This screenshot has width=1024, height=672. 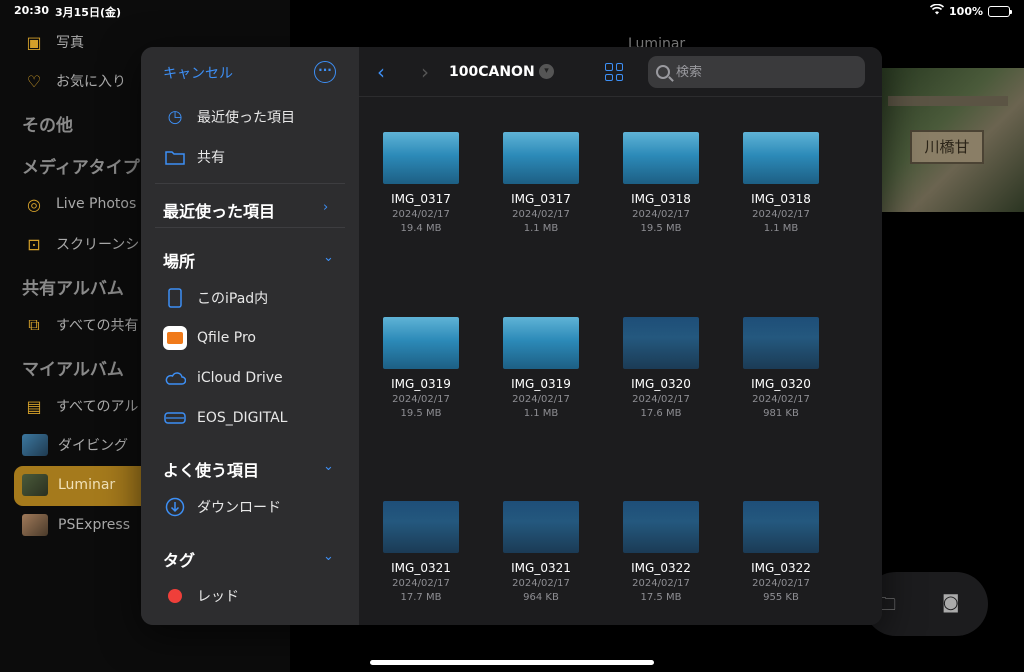 I want to click on sidebar-item-label: iCloud Drive, so click(x=240, y=378).